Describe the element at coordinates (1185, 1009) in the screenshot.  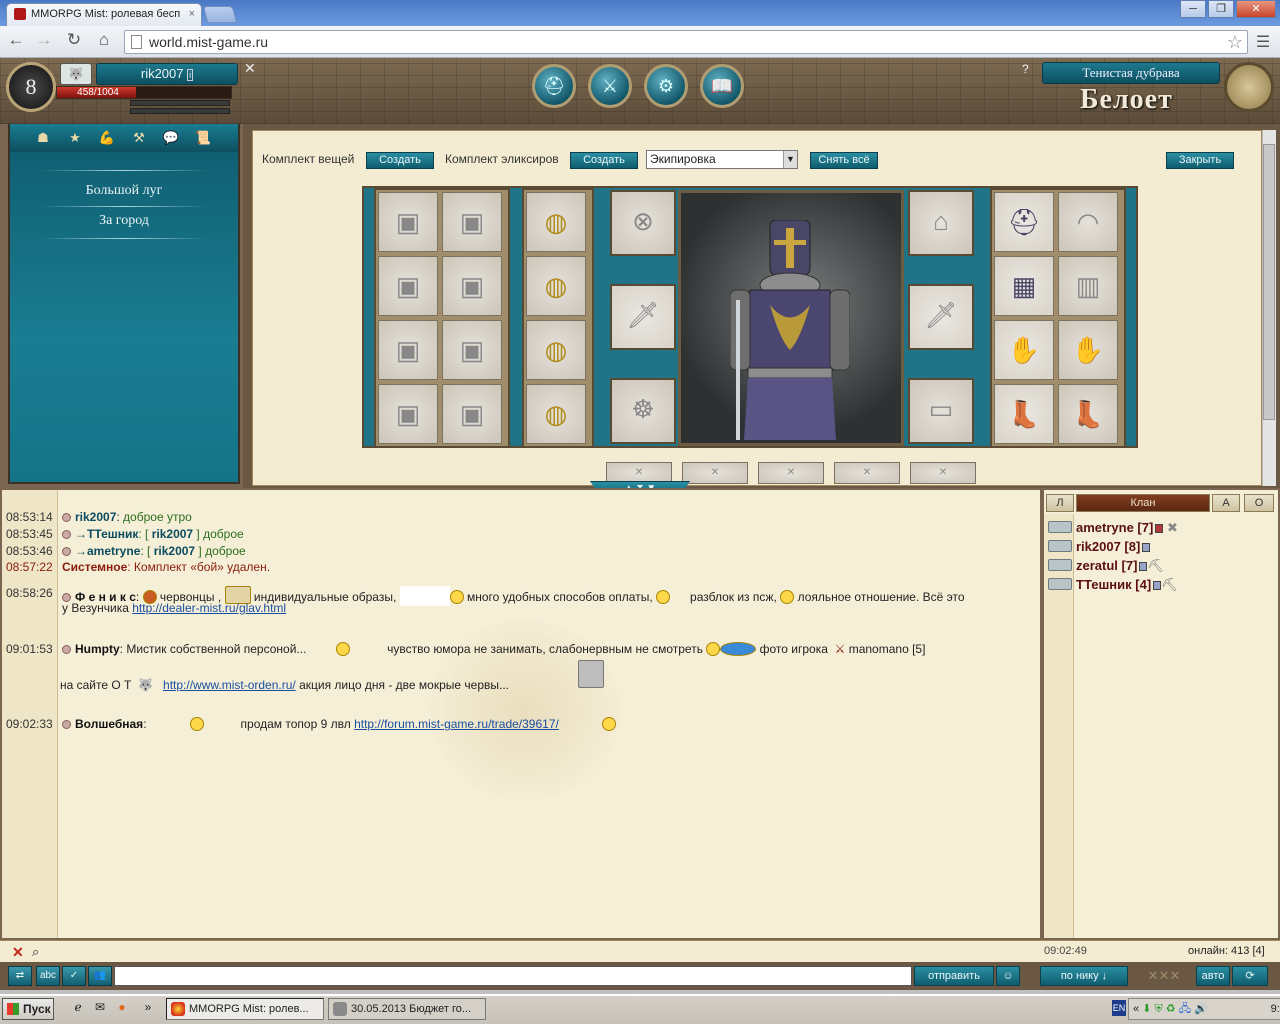
I see `network-icon: 🖧` at that location.